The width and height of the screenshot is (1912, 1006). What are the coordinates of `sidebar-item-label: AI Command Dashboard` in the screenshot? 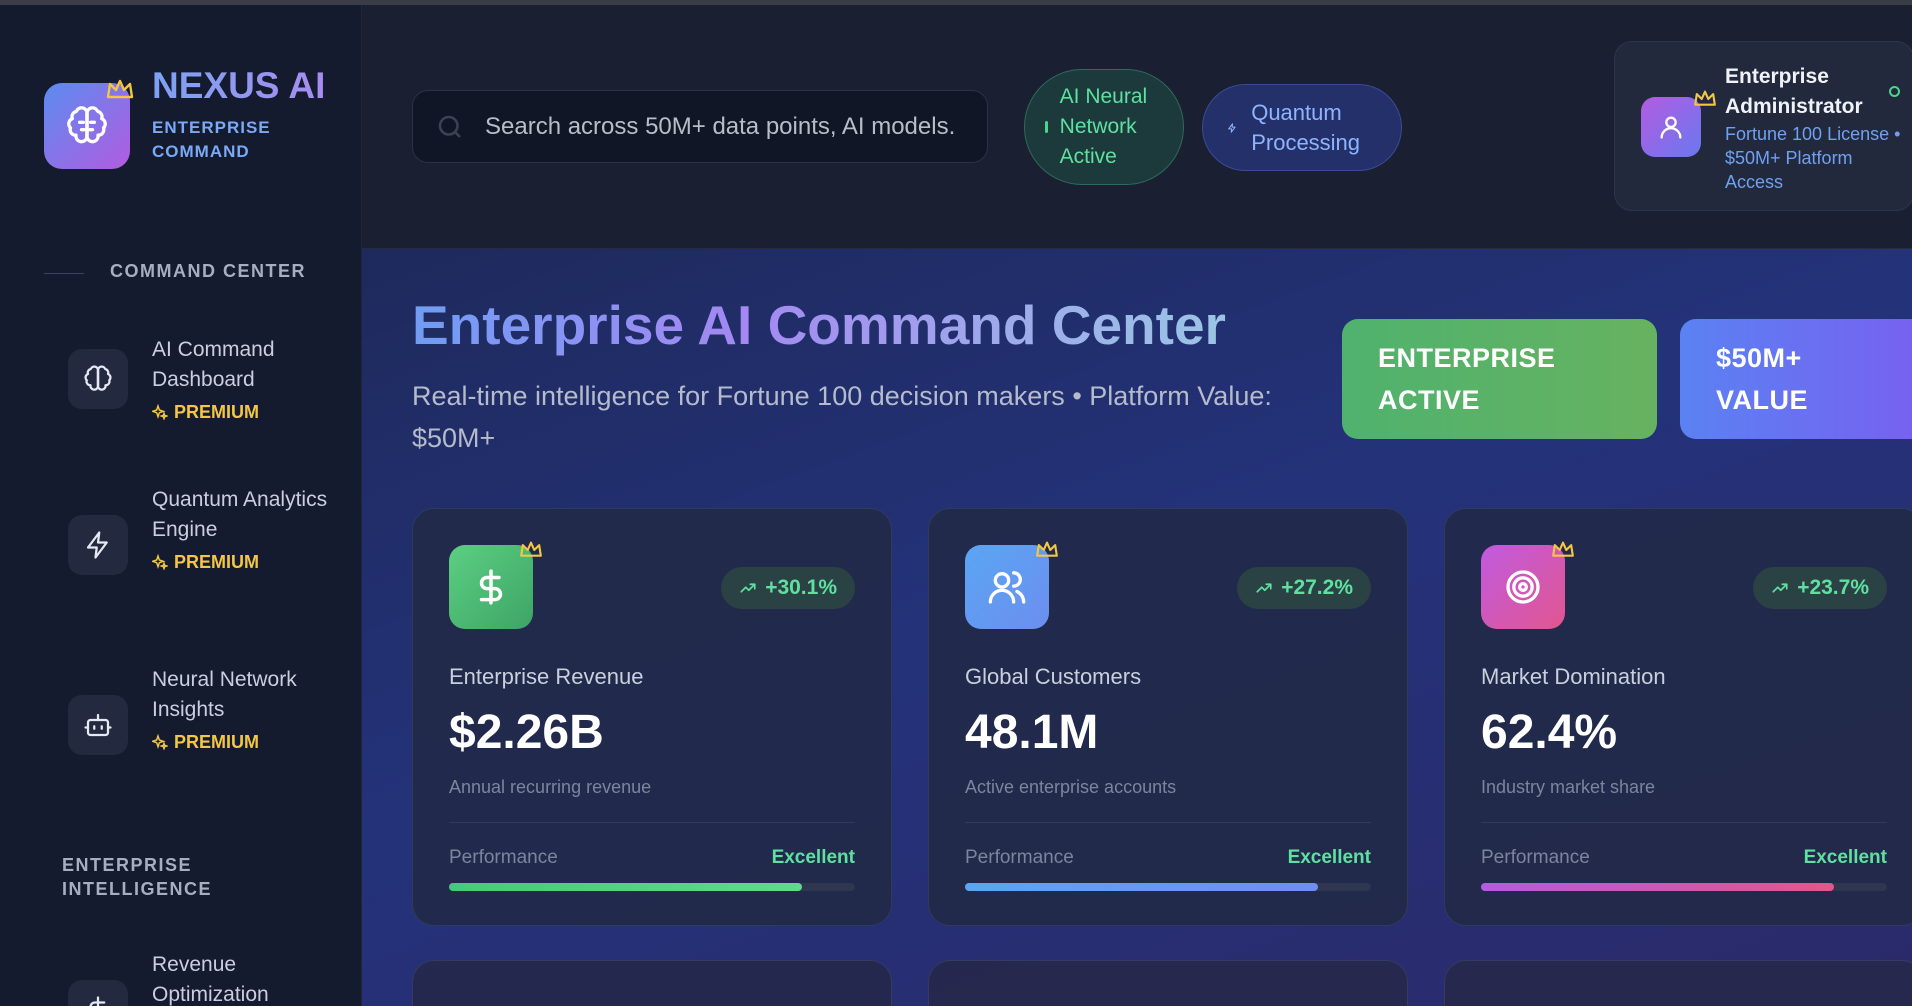 It's located at (213, 364).